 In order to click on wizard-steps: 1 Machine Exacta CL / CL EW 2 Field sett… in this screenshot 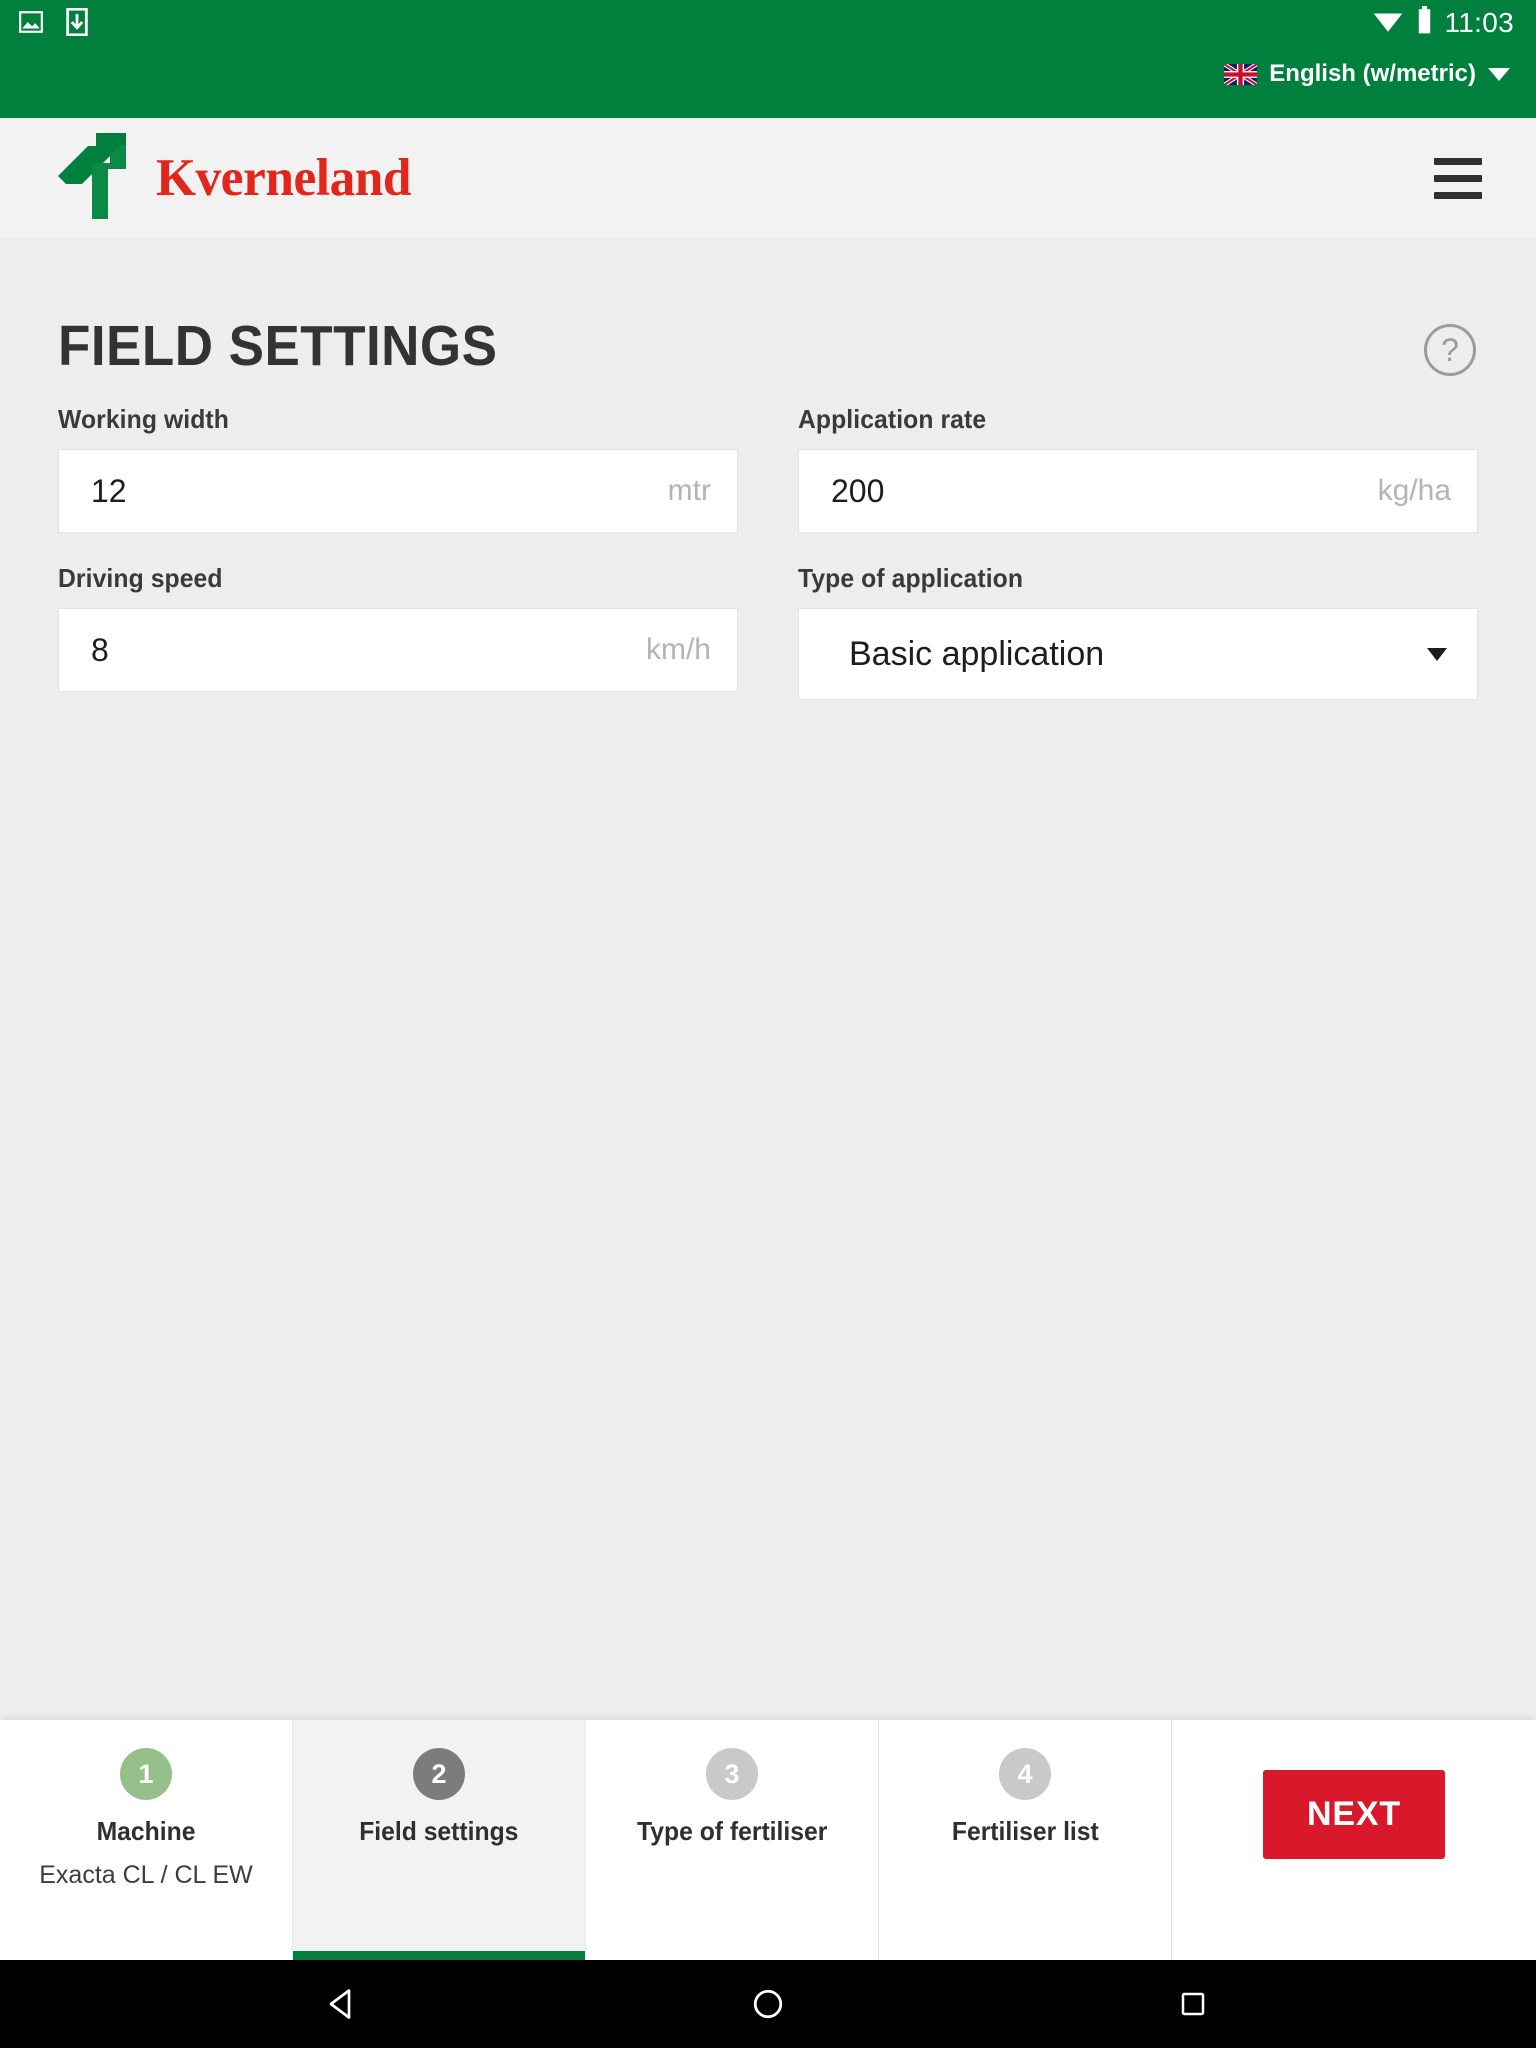, I will do `click(586, 1840)`.